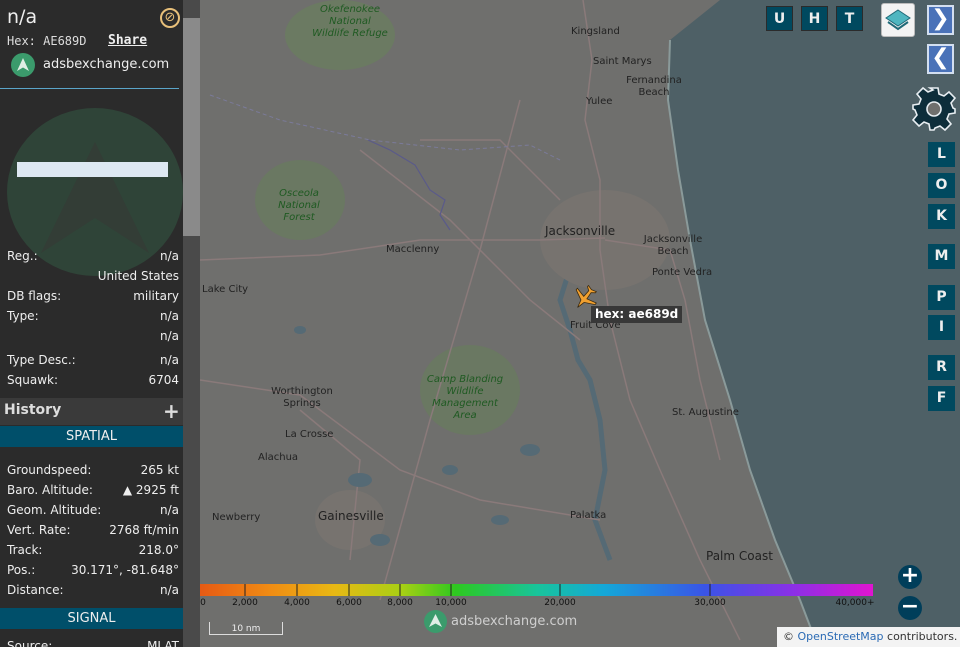  I want to click on watermark-logo-icon, so click(435, 621).